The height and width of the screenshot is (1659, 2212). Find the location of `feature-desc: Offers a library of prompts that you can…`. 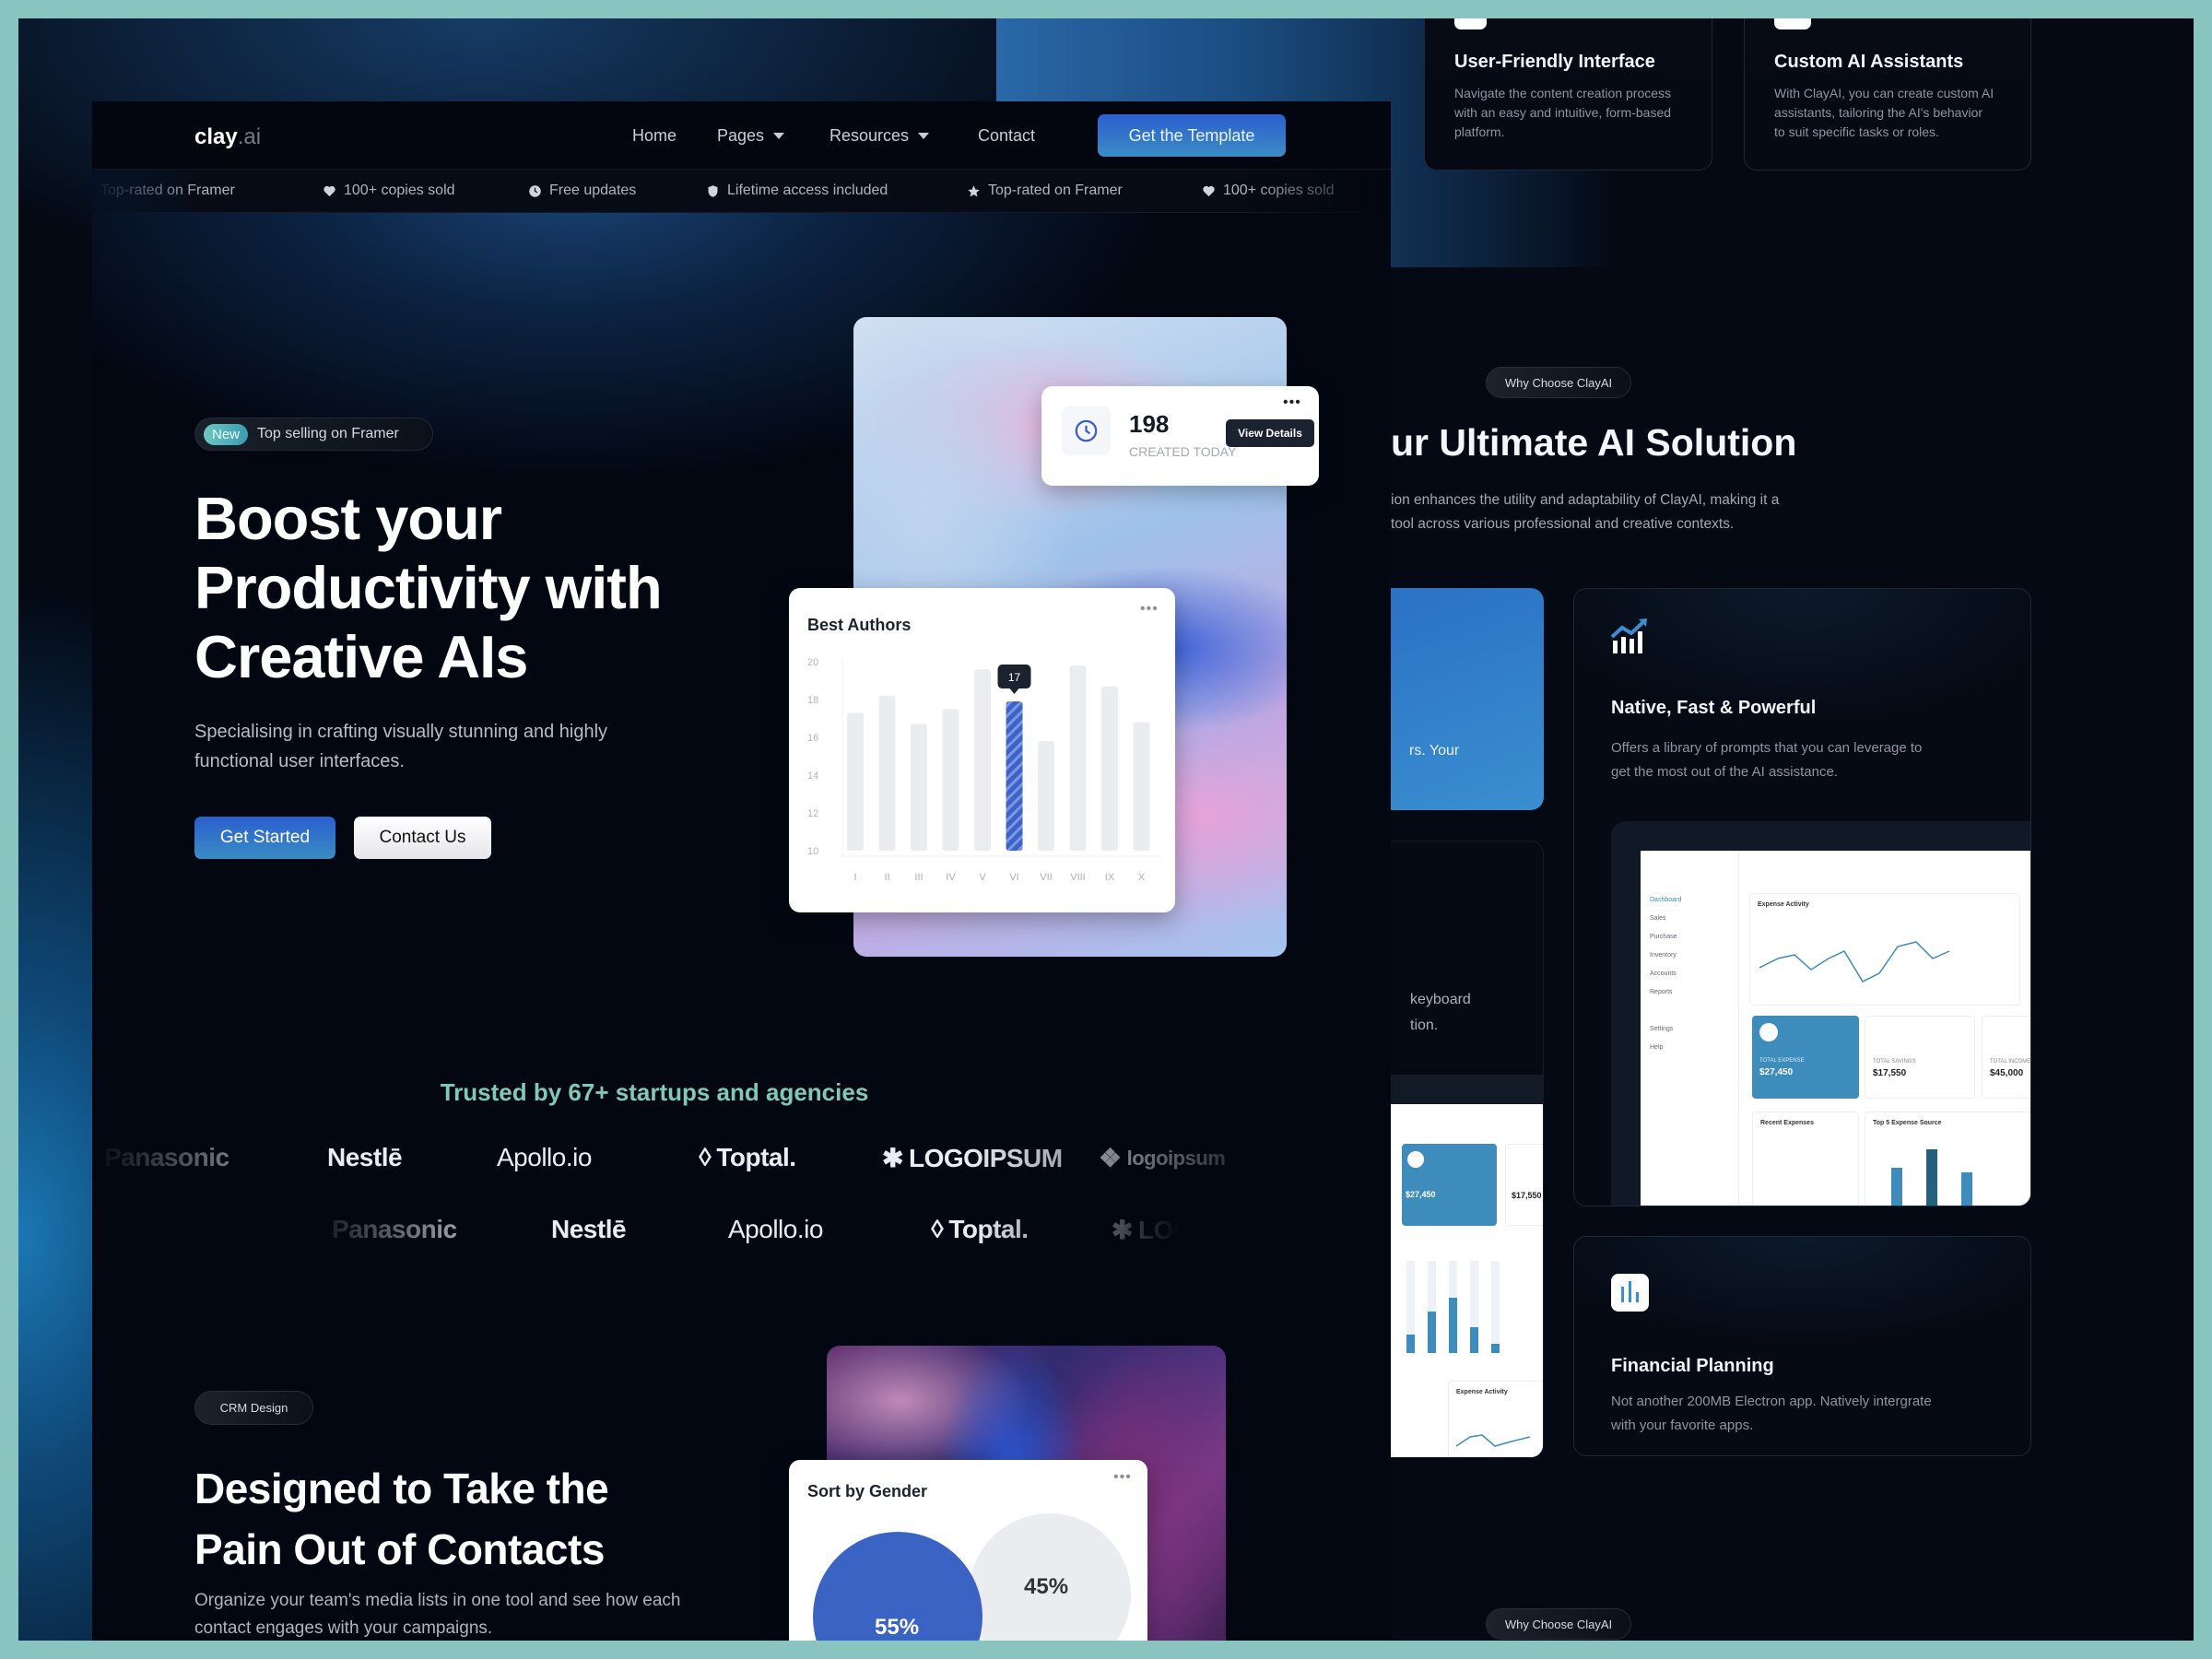

feature-desc: Offers a library of prompts that you can… is located at coordinates (1767, 760).